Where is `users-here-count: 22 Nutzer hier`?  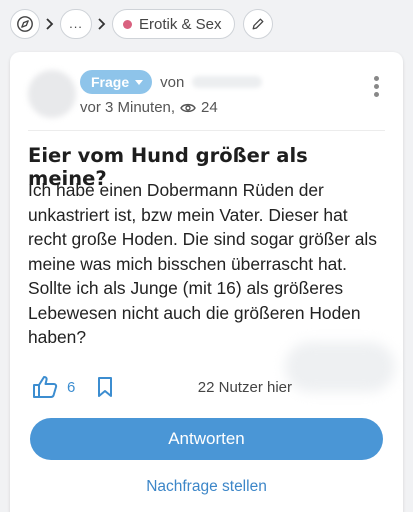 users-here-count: 22 Nutzer hier is located at coordinates (244, 387).